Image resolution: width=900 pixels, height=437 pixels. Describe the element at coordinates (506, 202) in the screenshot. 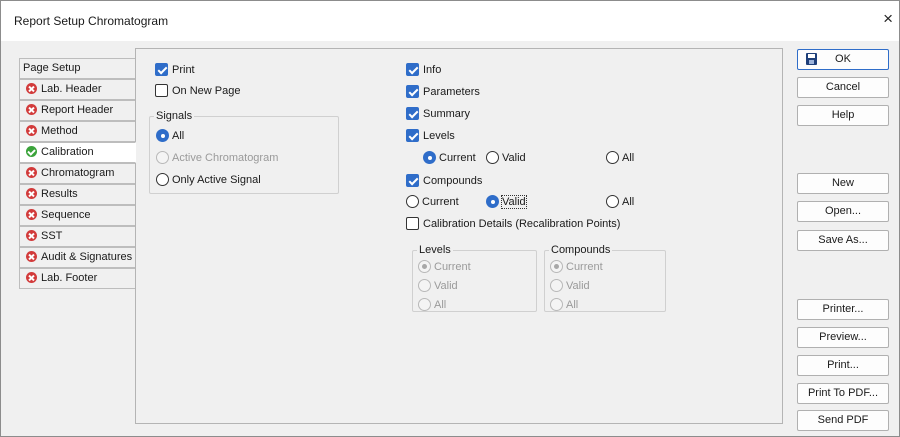

I see `compounds-valid-radio: Valid` at that location.